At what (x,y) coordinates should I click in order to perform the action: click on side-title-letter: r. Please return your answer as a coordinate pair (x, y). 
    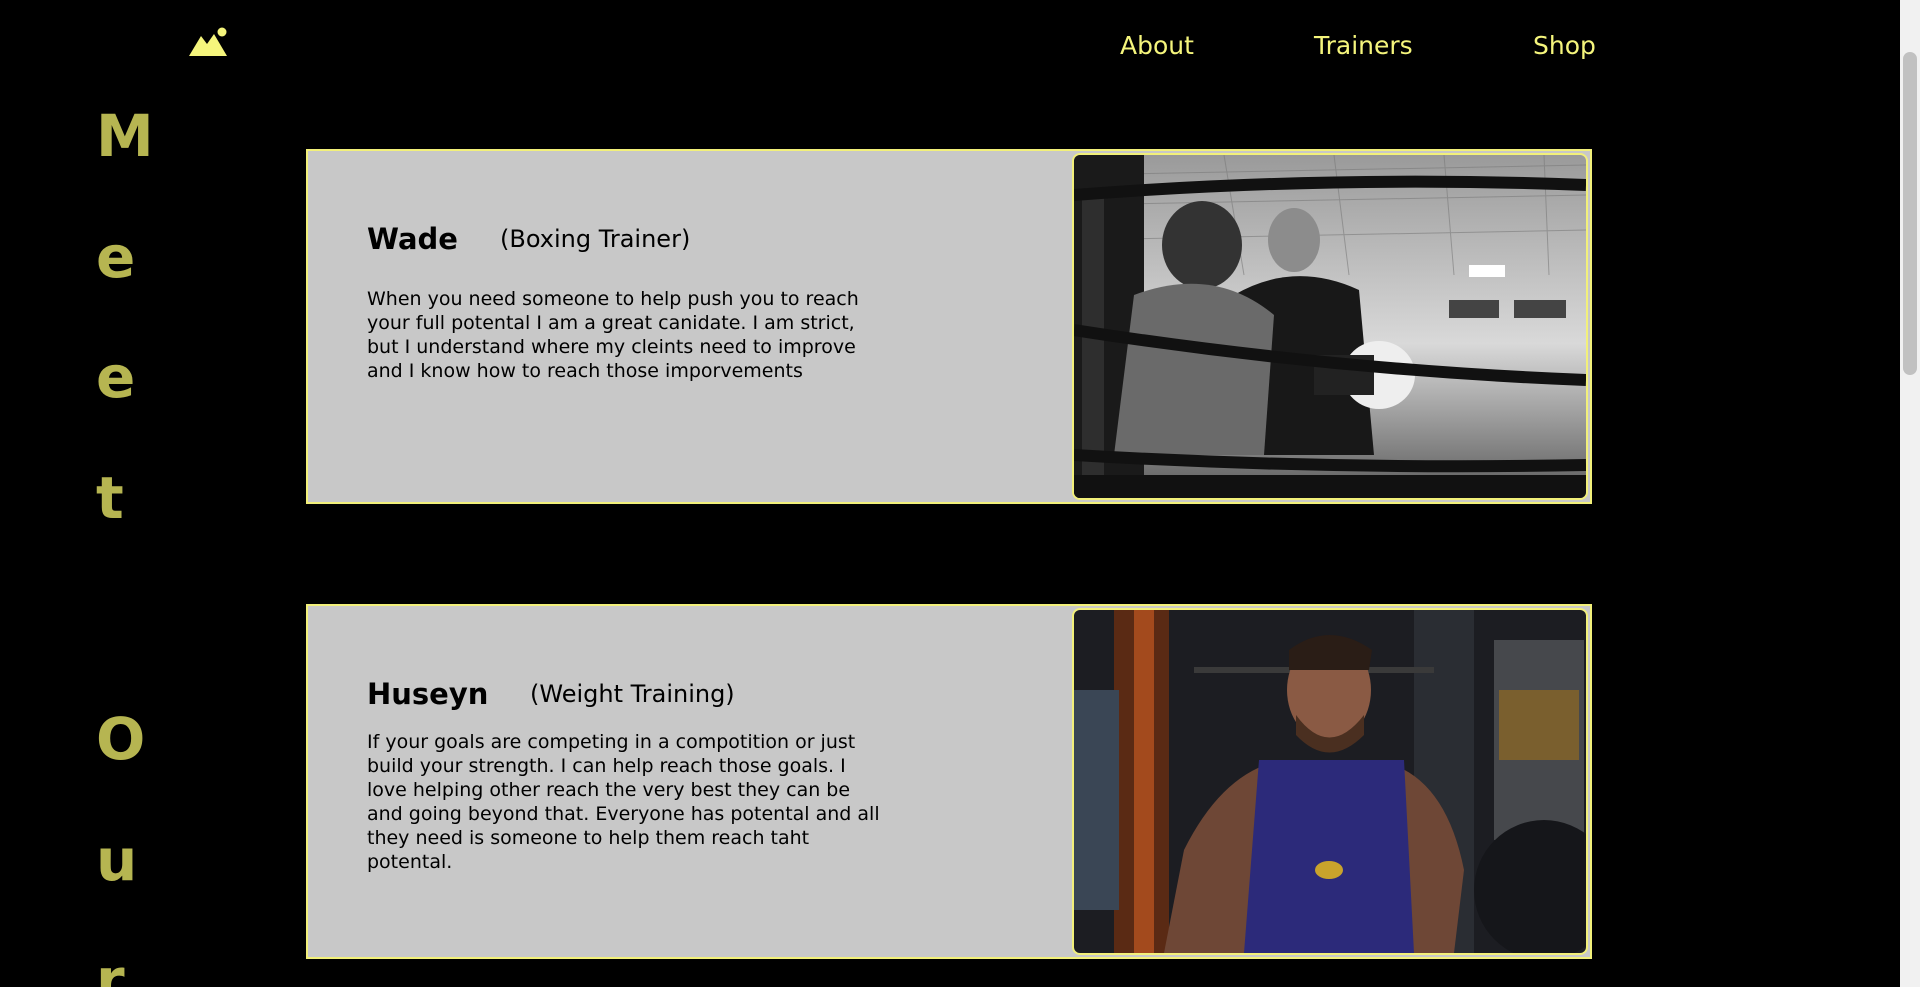
    Looking at the image, I should click on (110, 966).